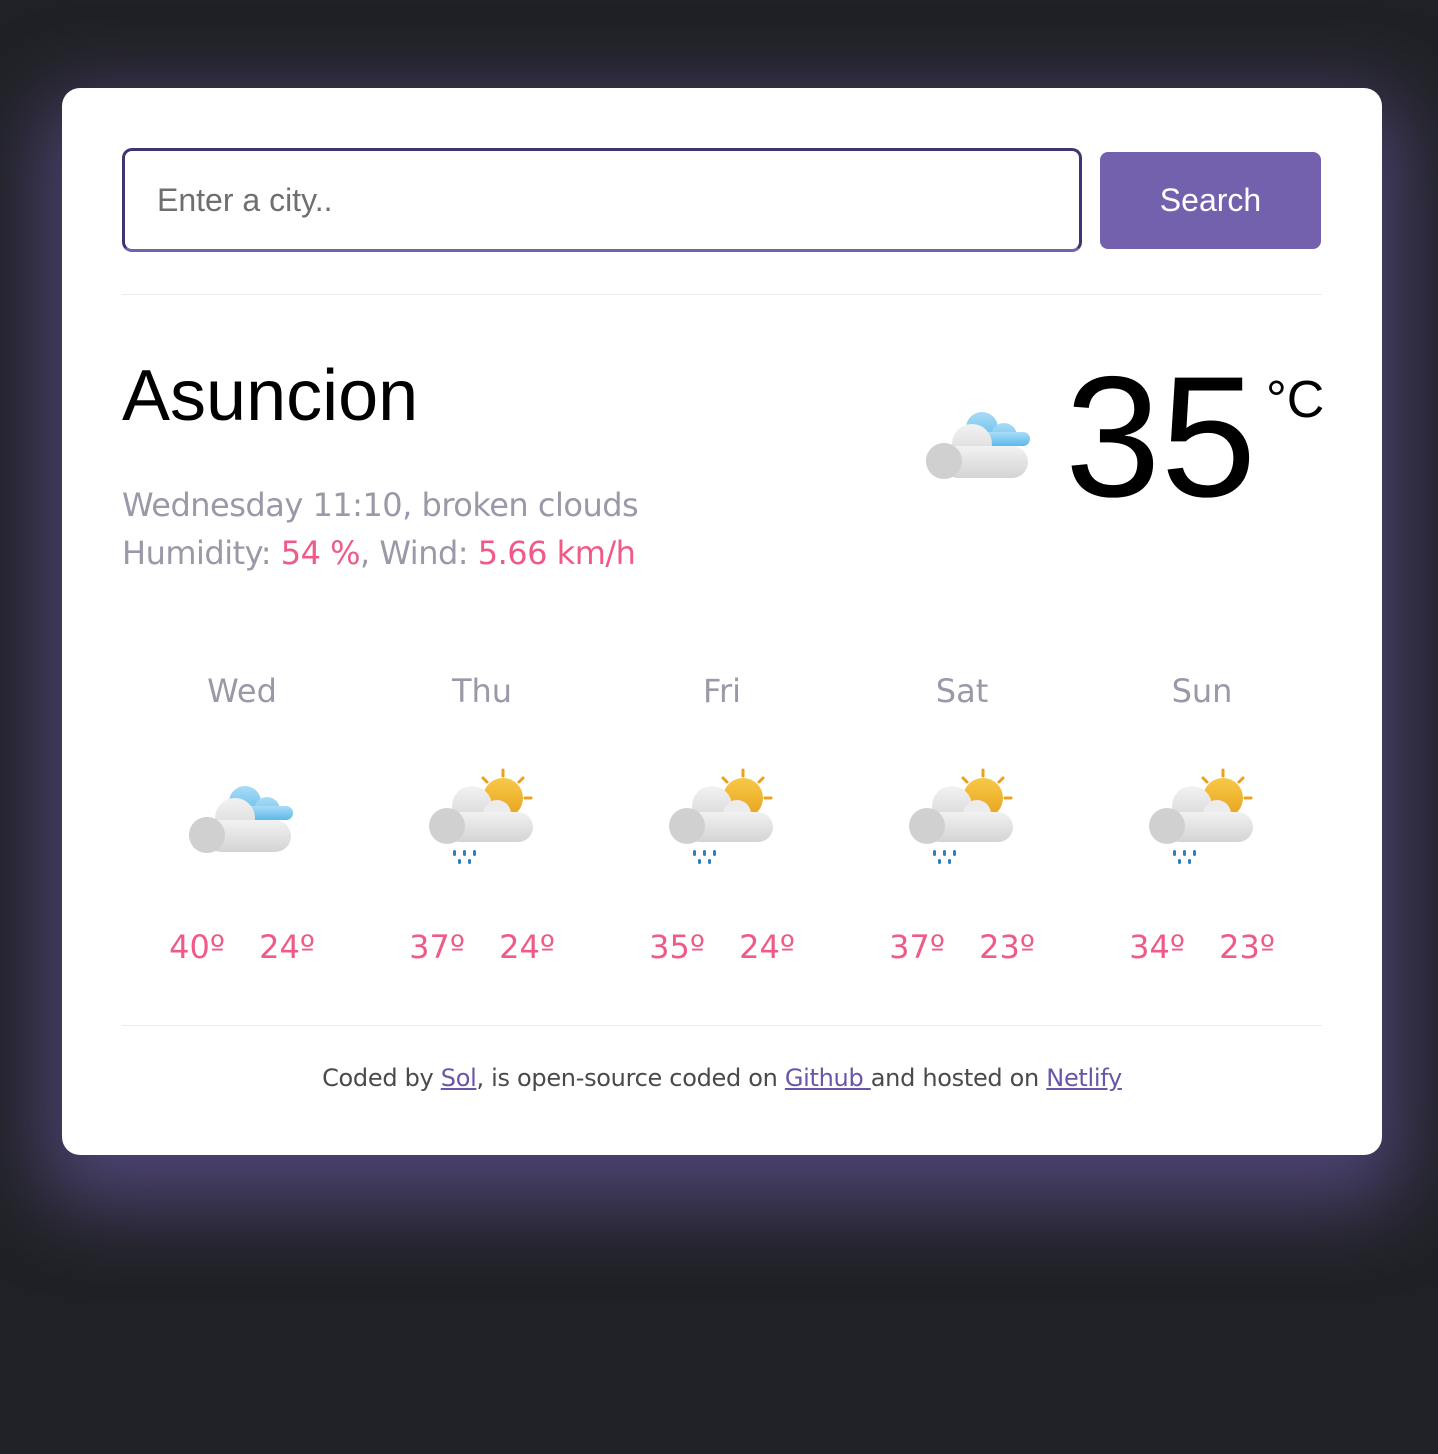  What do you see at coordinates (320, 553) in the screenshot?
I see `humidity-value: 54 %` at bounding box center [320, 553].